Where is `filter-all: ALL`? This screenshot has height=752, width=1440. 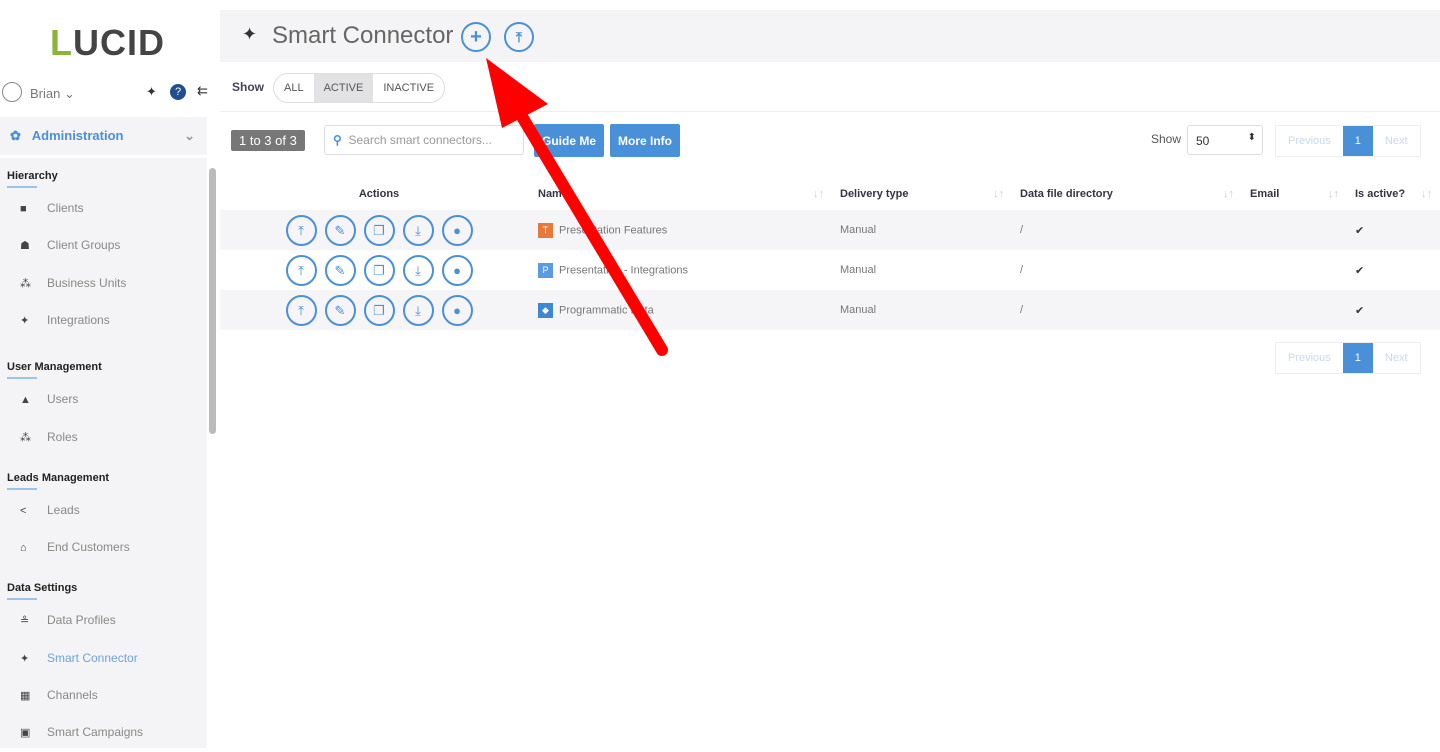 filter-all: ALL is located at coordinates (294, 88).